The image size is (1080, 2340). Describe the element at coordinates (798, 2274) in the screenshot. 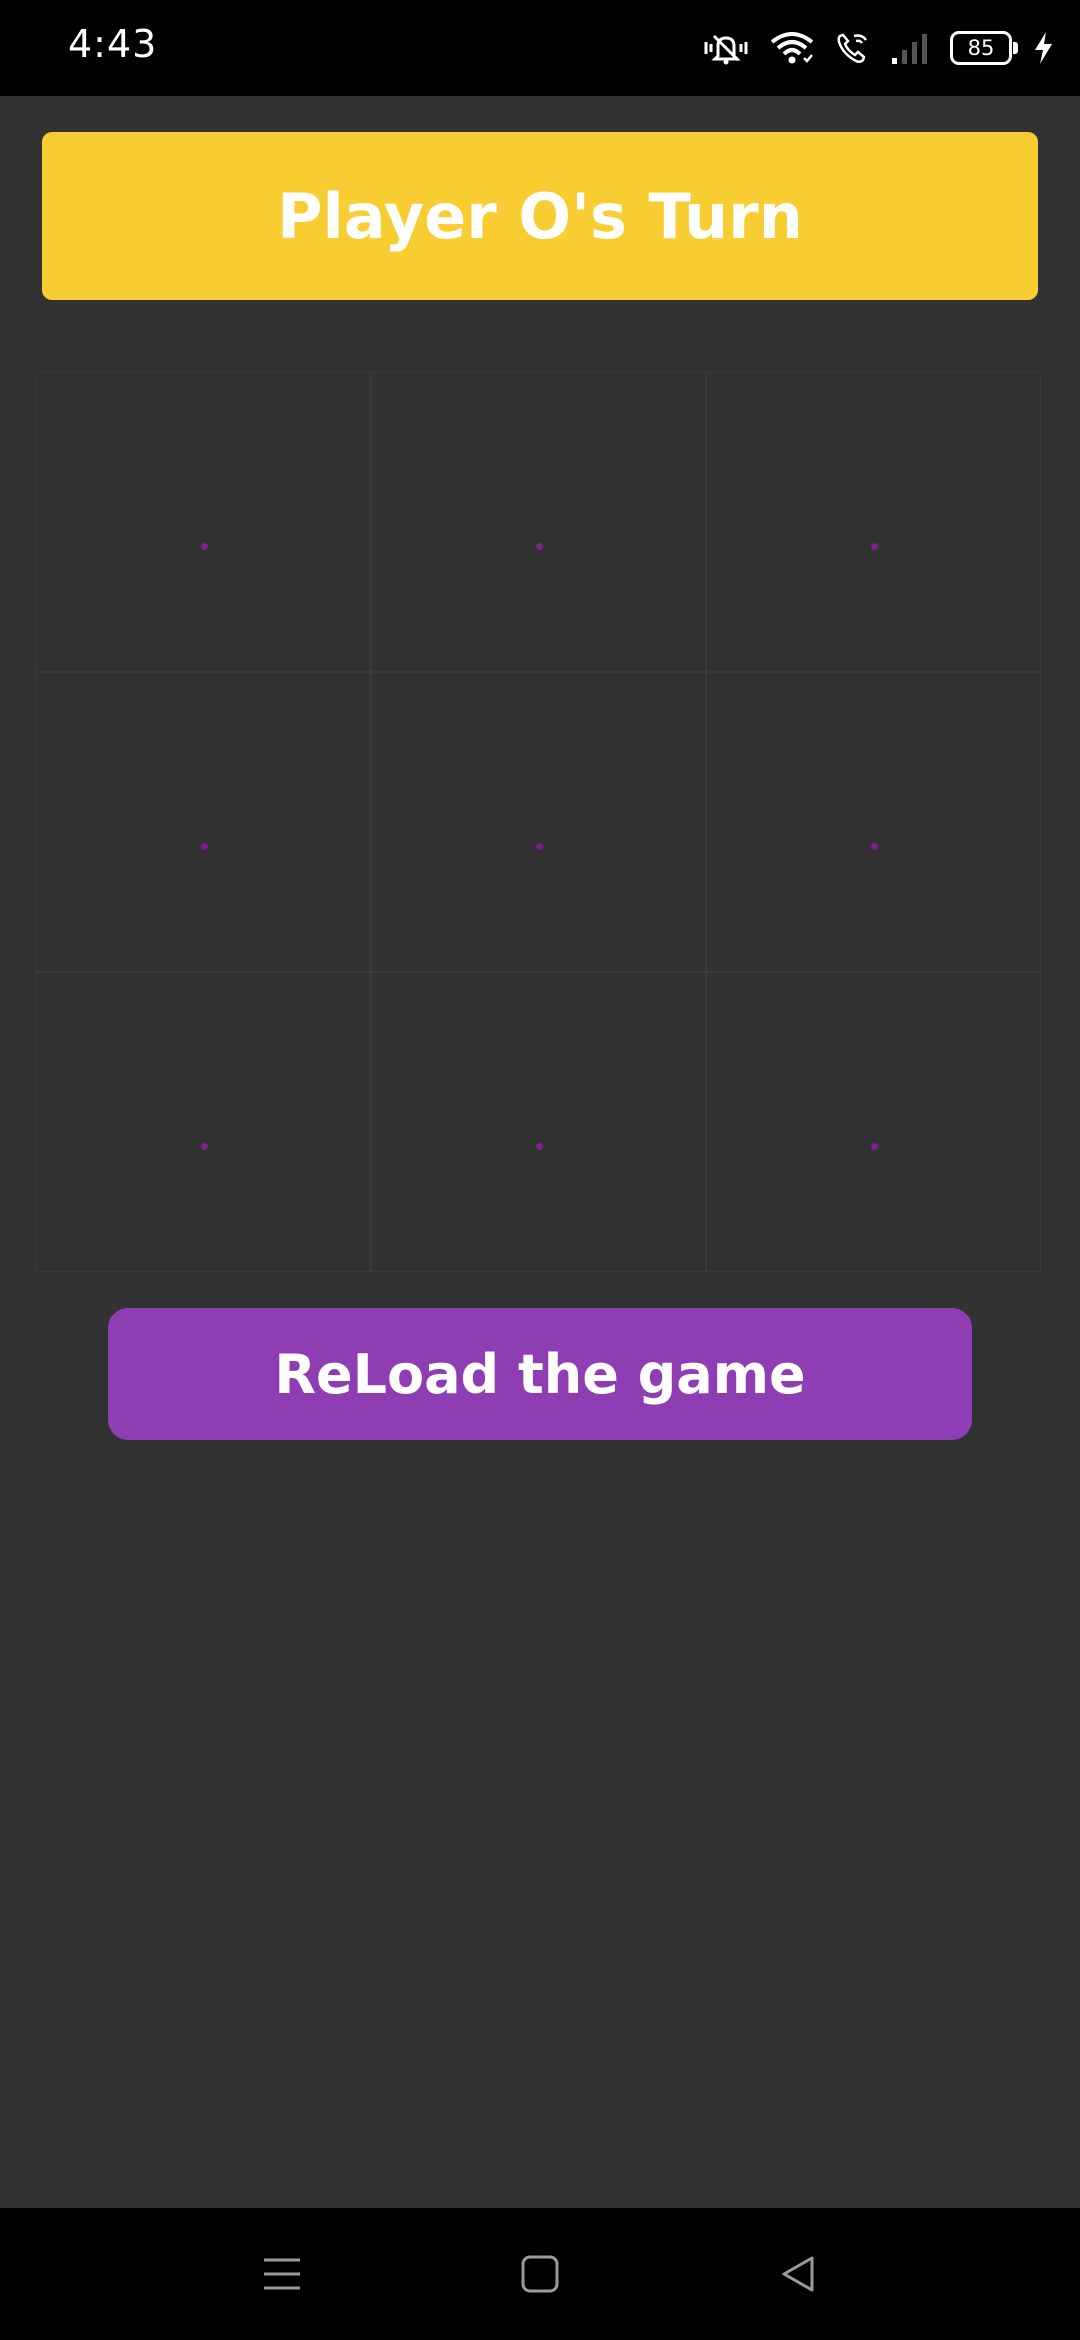

I see `back-icon` at that location.